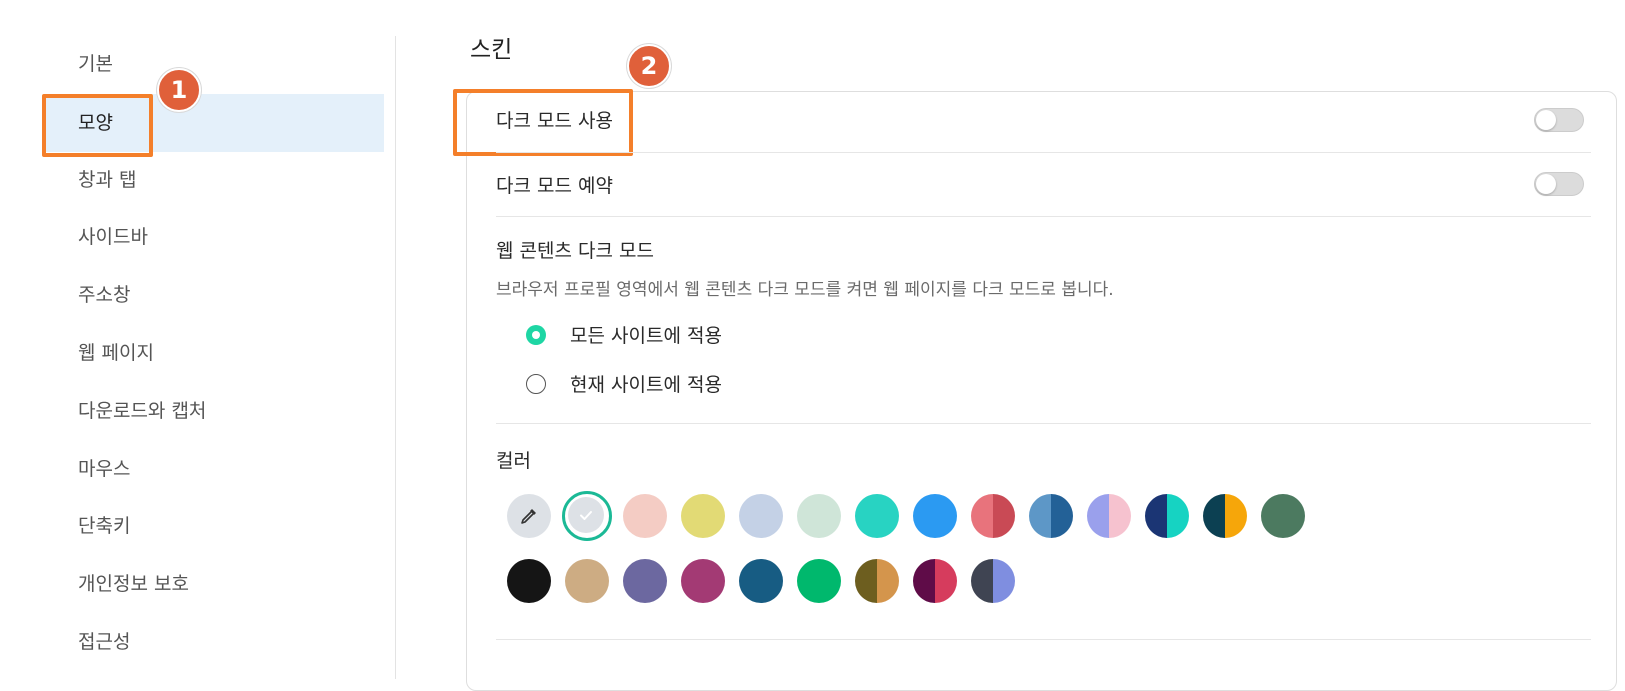 Image resolution: width=1625 pixels, height=691 pixels. Describe the element at coordinates (554, 186) in the screenshot. I see `dark-mode-schedule-label: 다크 모드 예약` at that location.